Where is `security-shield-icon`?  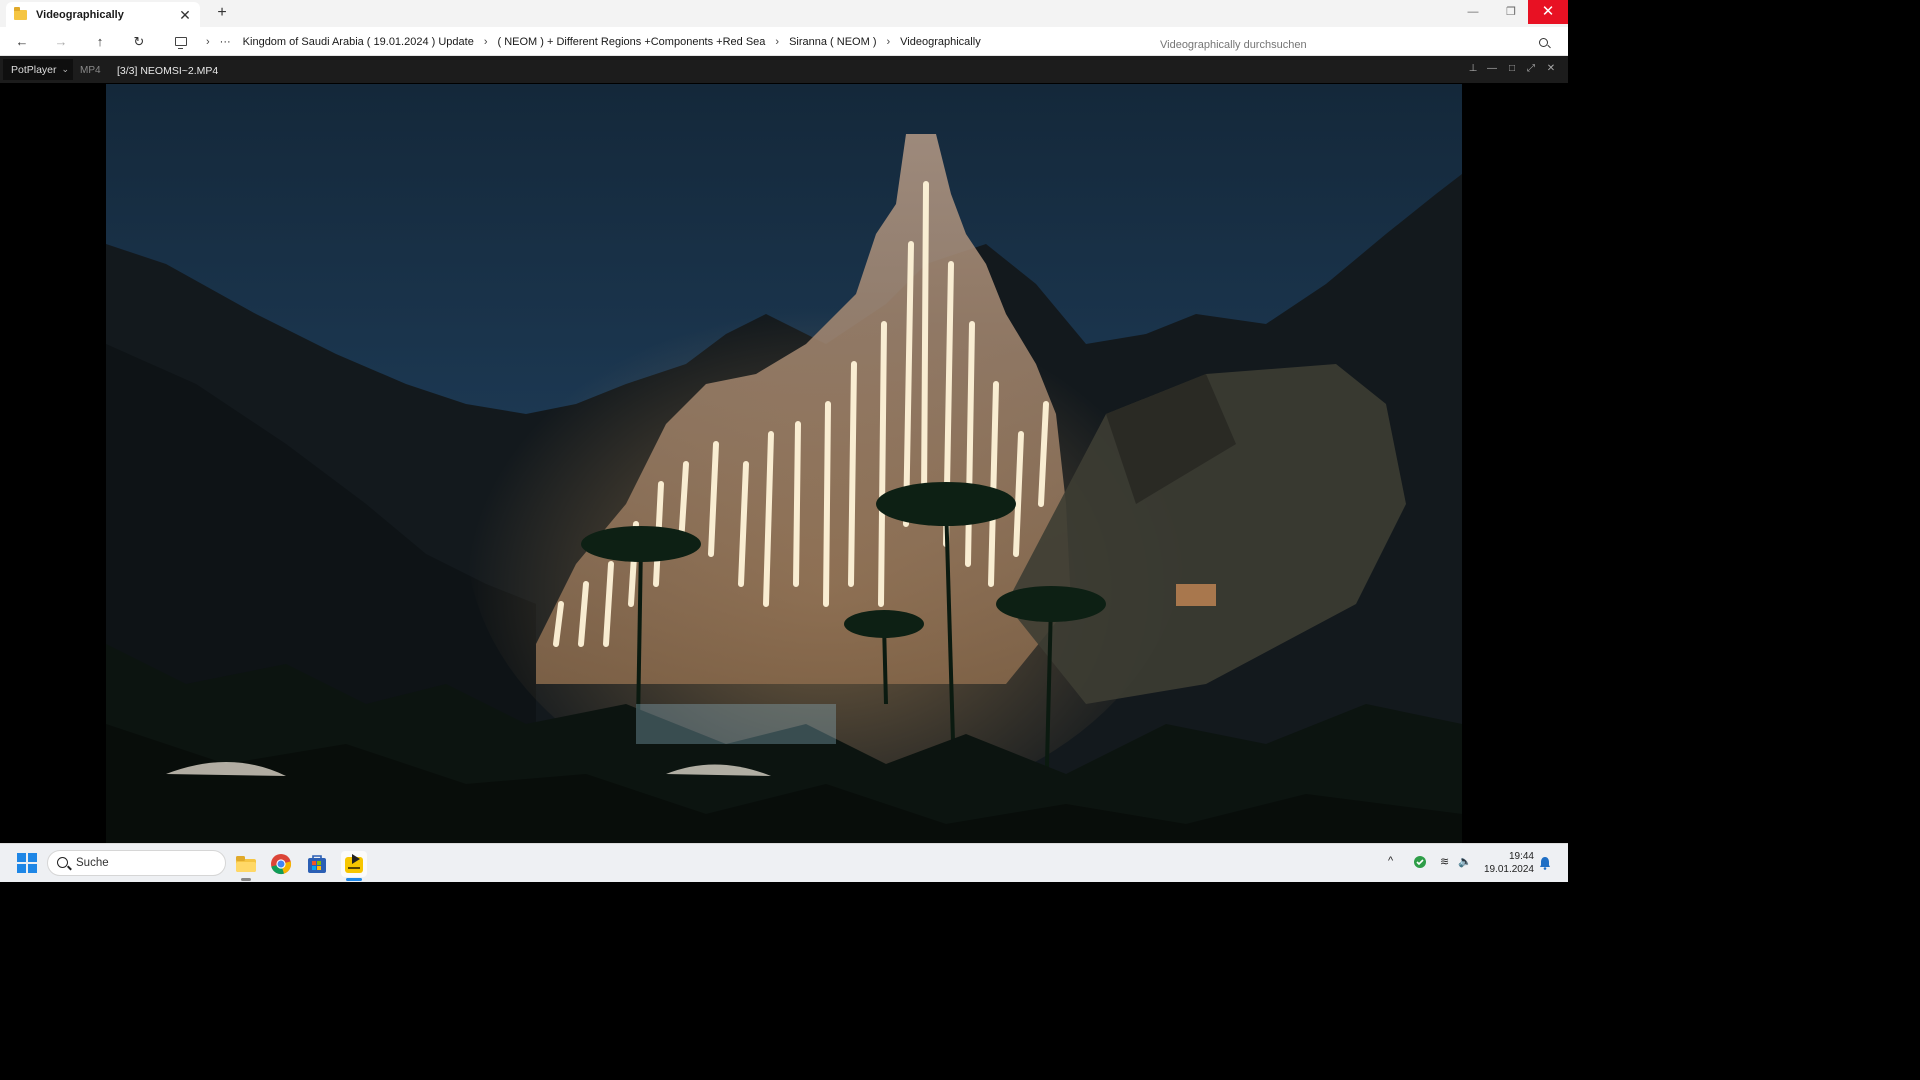 security-shield-icon is located at coordinates (1420, 862).